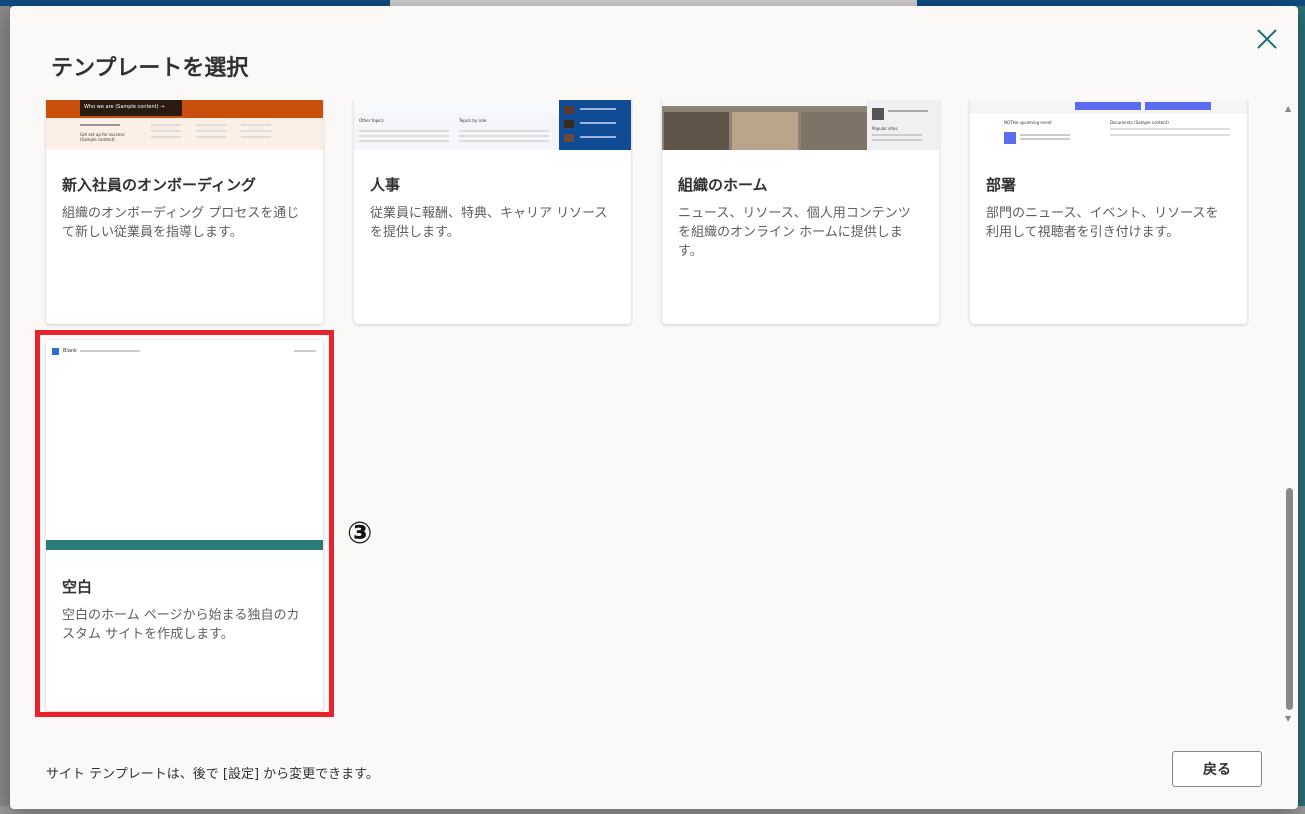 Image resolution: width=1305 pixels, height=814 pixels. Describe the element at coordinates (1001, 185) in the screenshot. I see `template-title: 部署` at that location.